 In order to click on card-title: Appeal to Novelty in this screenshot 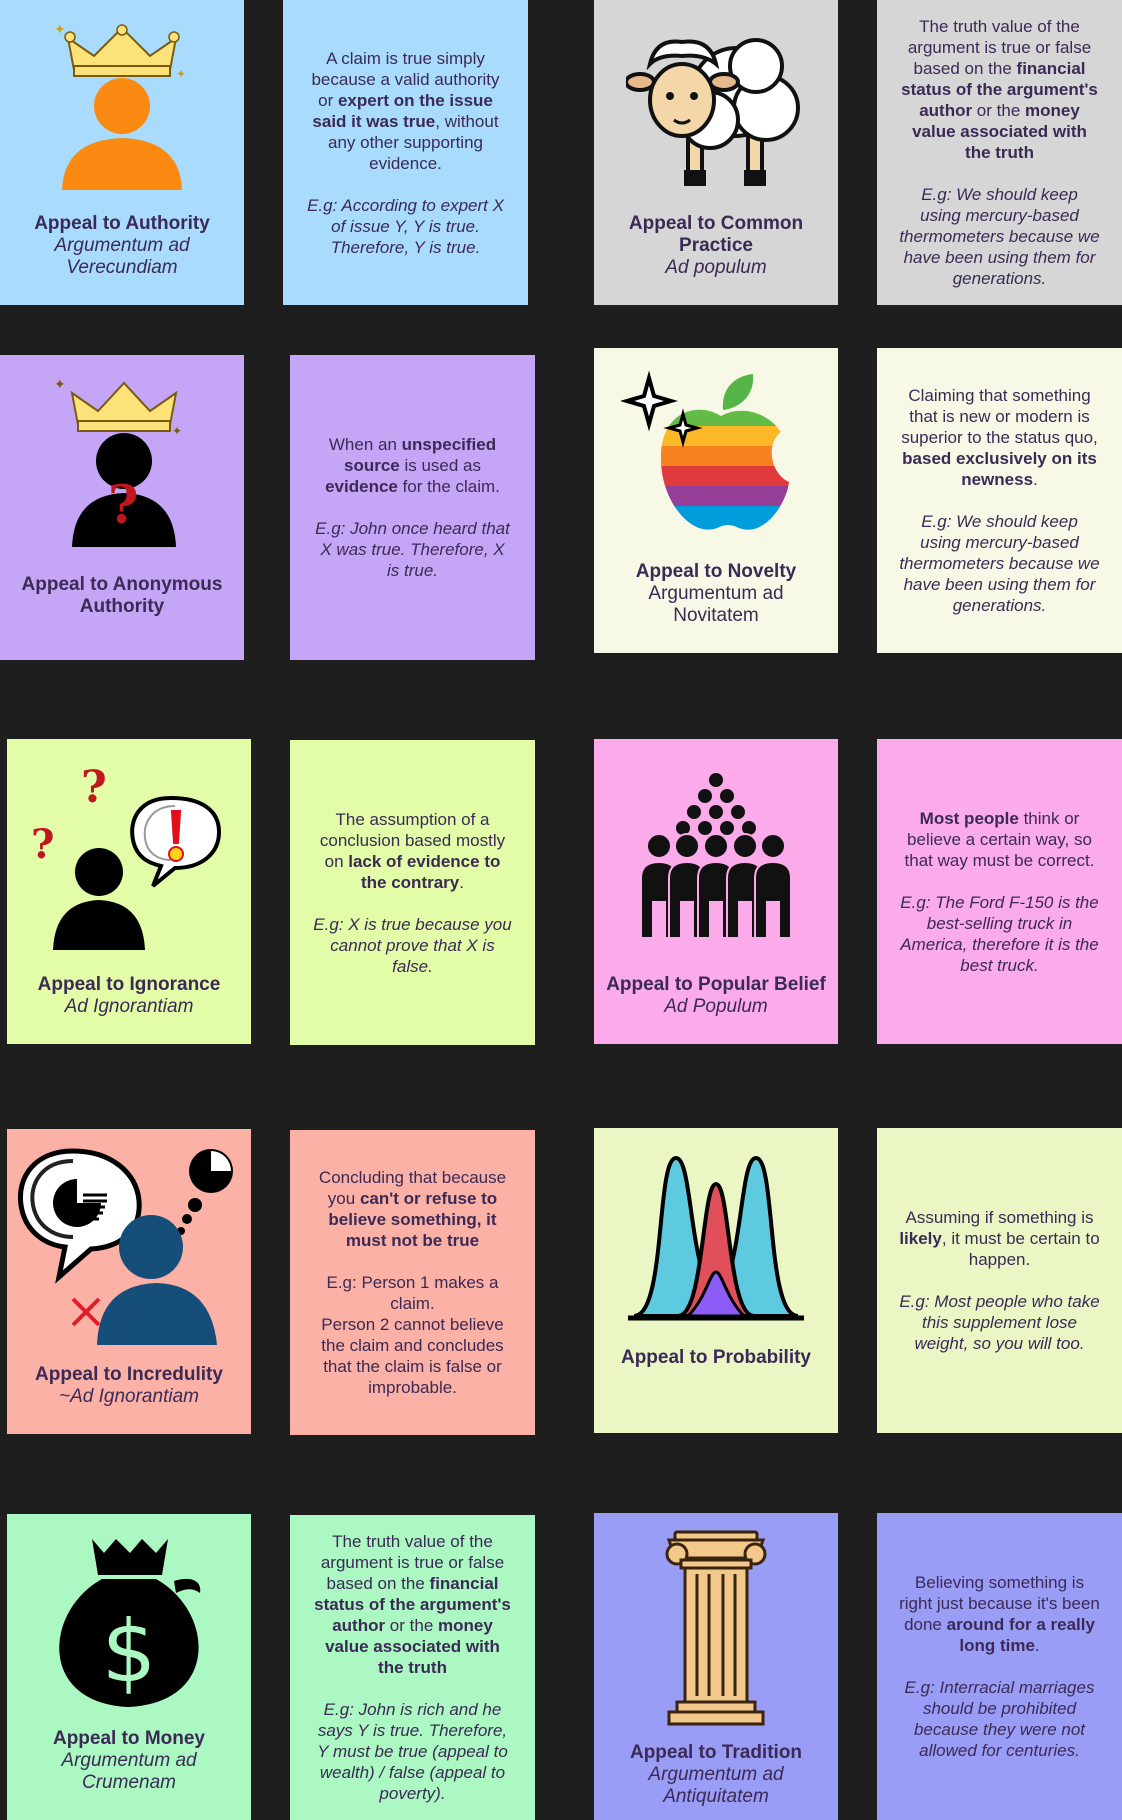, I will do `click(716, 571)`.